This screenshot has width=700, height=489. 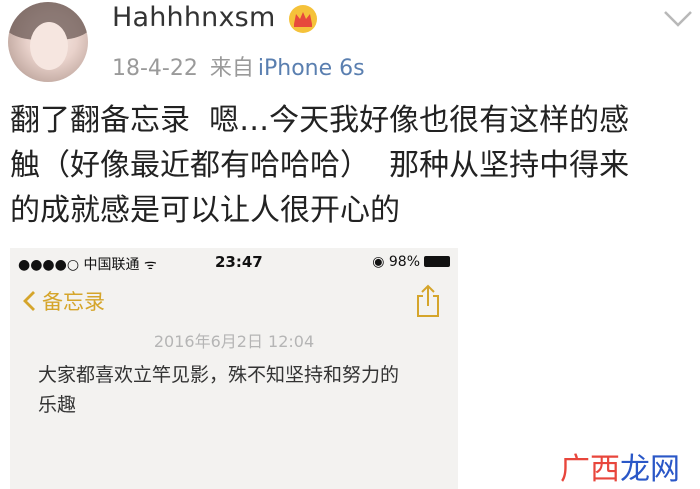 What do you see at coordinates (155, 68) in the screenshot?
I see `post-date: 18-4-22` at bounding box center [155, 68].